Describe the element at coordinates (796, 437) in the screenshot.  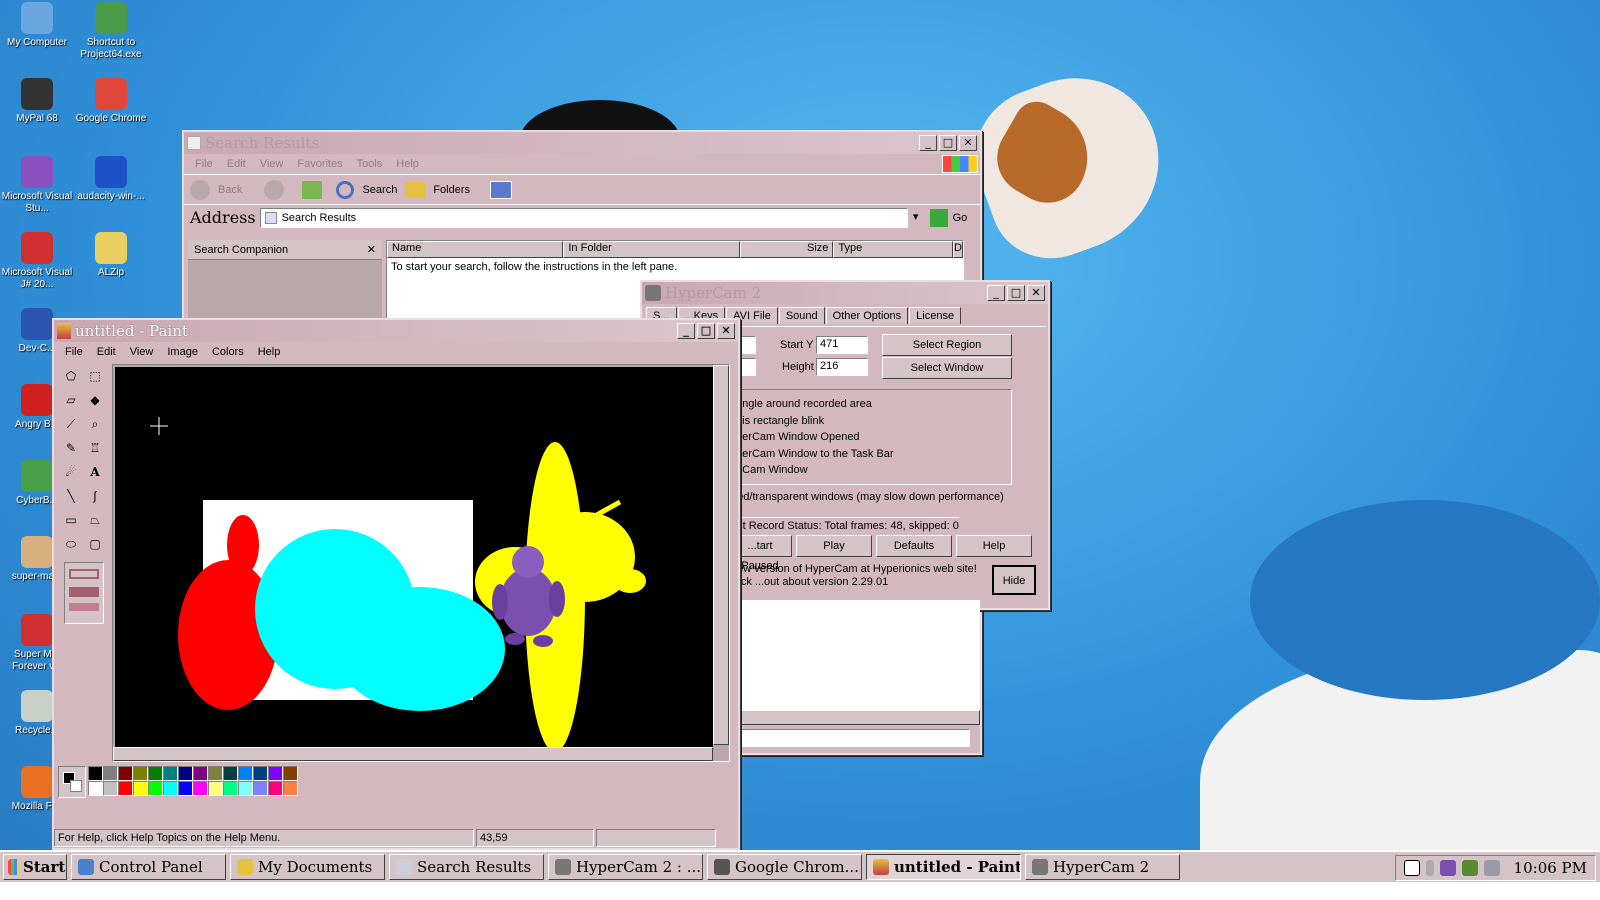
I see `option-window-opened: ...erCam Window Opened` at that location.